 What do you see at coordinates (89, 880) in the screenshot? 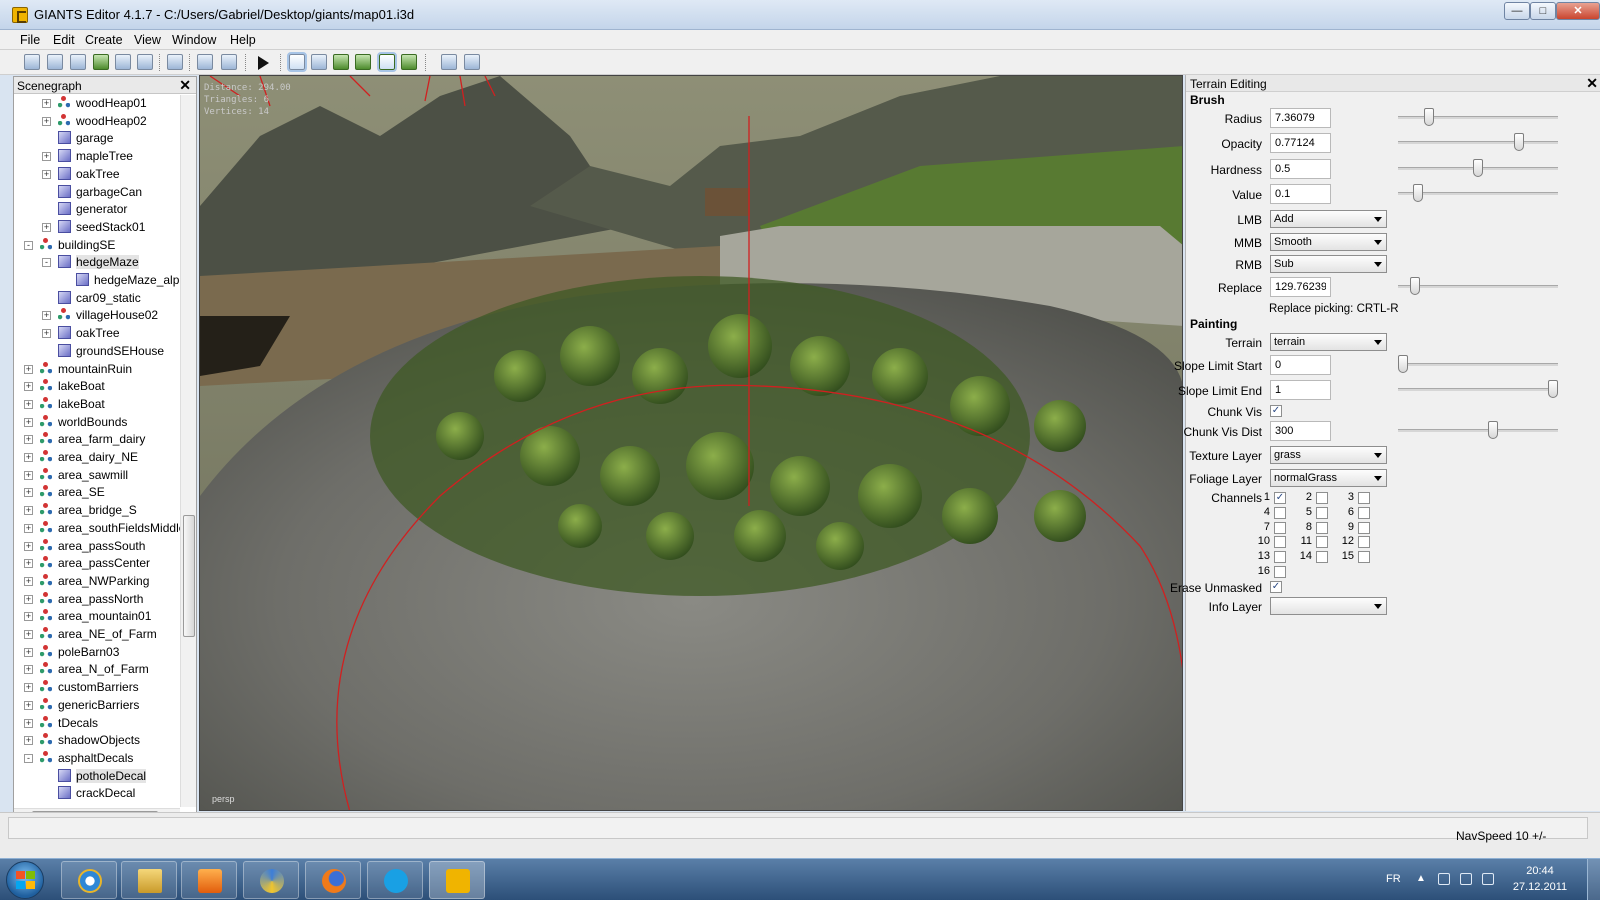
I see `internet-explorer-icon` at bounding box center [89, 880].